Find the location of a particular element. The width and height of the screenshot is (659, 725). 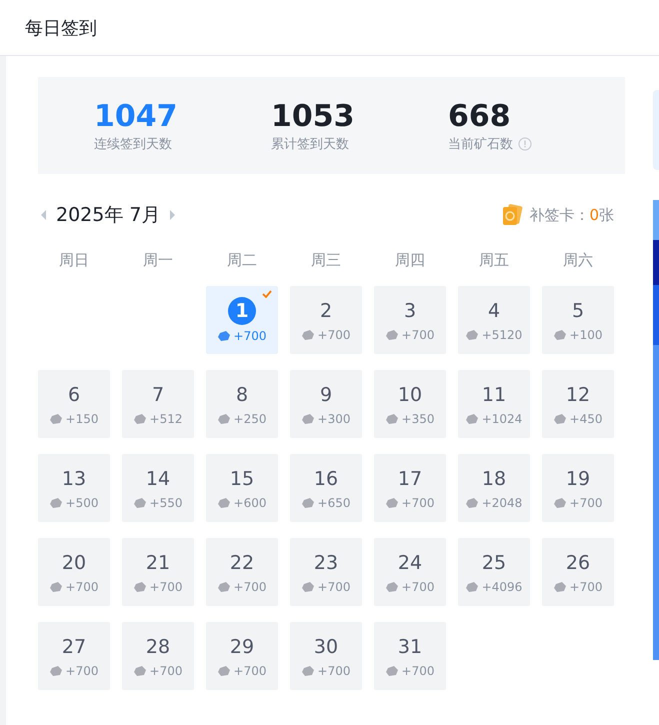

day-cell: 16 +650 is located at coordinates (326, 488).